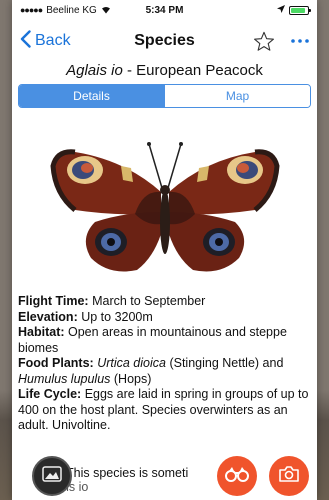 This screenshot has height=500, width=329. What do you see at coordinates (50, 394) in the screenshot?
I see `life-cycle-label: Life Cycle:` at bounding box center [50, 394].